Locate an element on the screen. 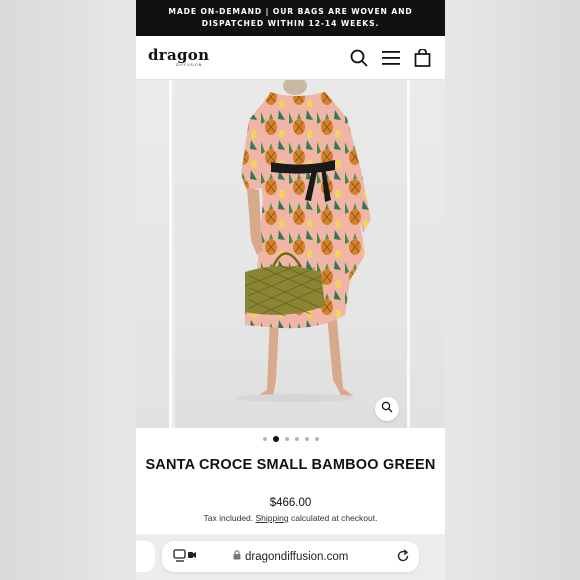 This screenshot has height=580, width=580. header-icons is located at coordinates (390, 57).